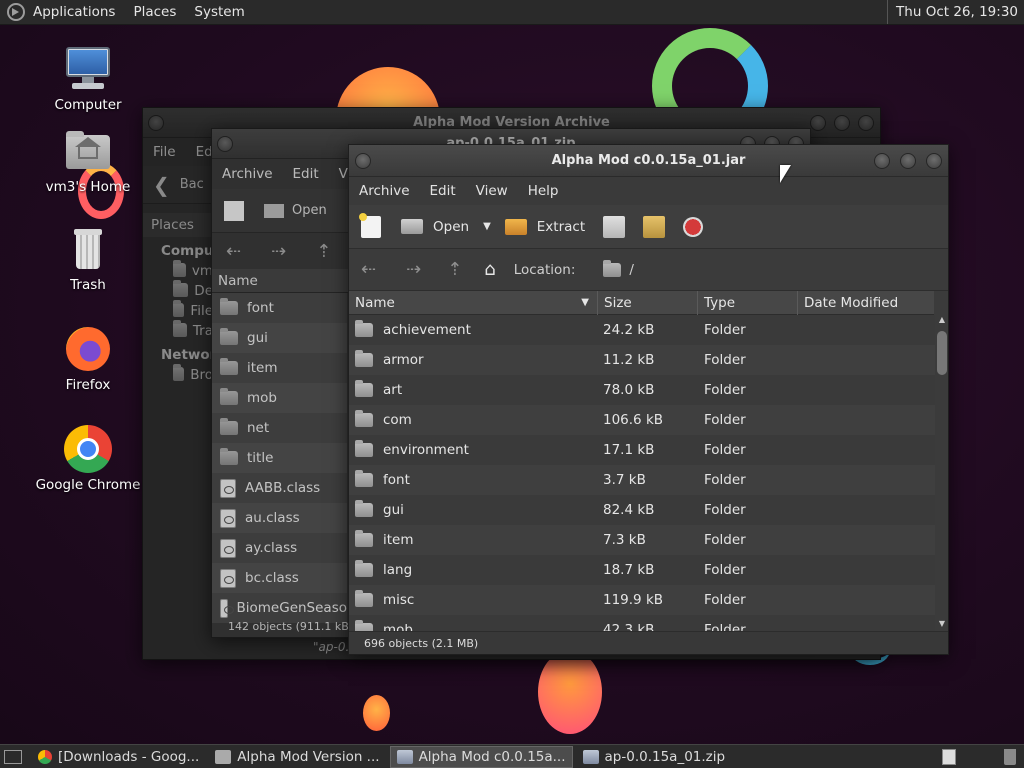 This screenshot has width=1024, height=768. I want to click on menu-system: System, so click(219, 12).